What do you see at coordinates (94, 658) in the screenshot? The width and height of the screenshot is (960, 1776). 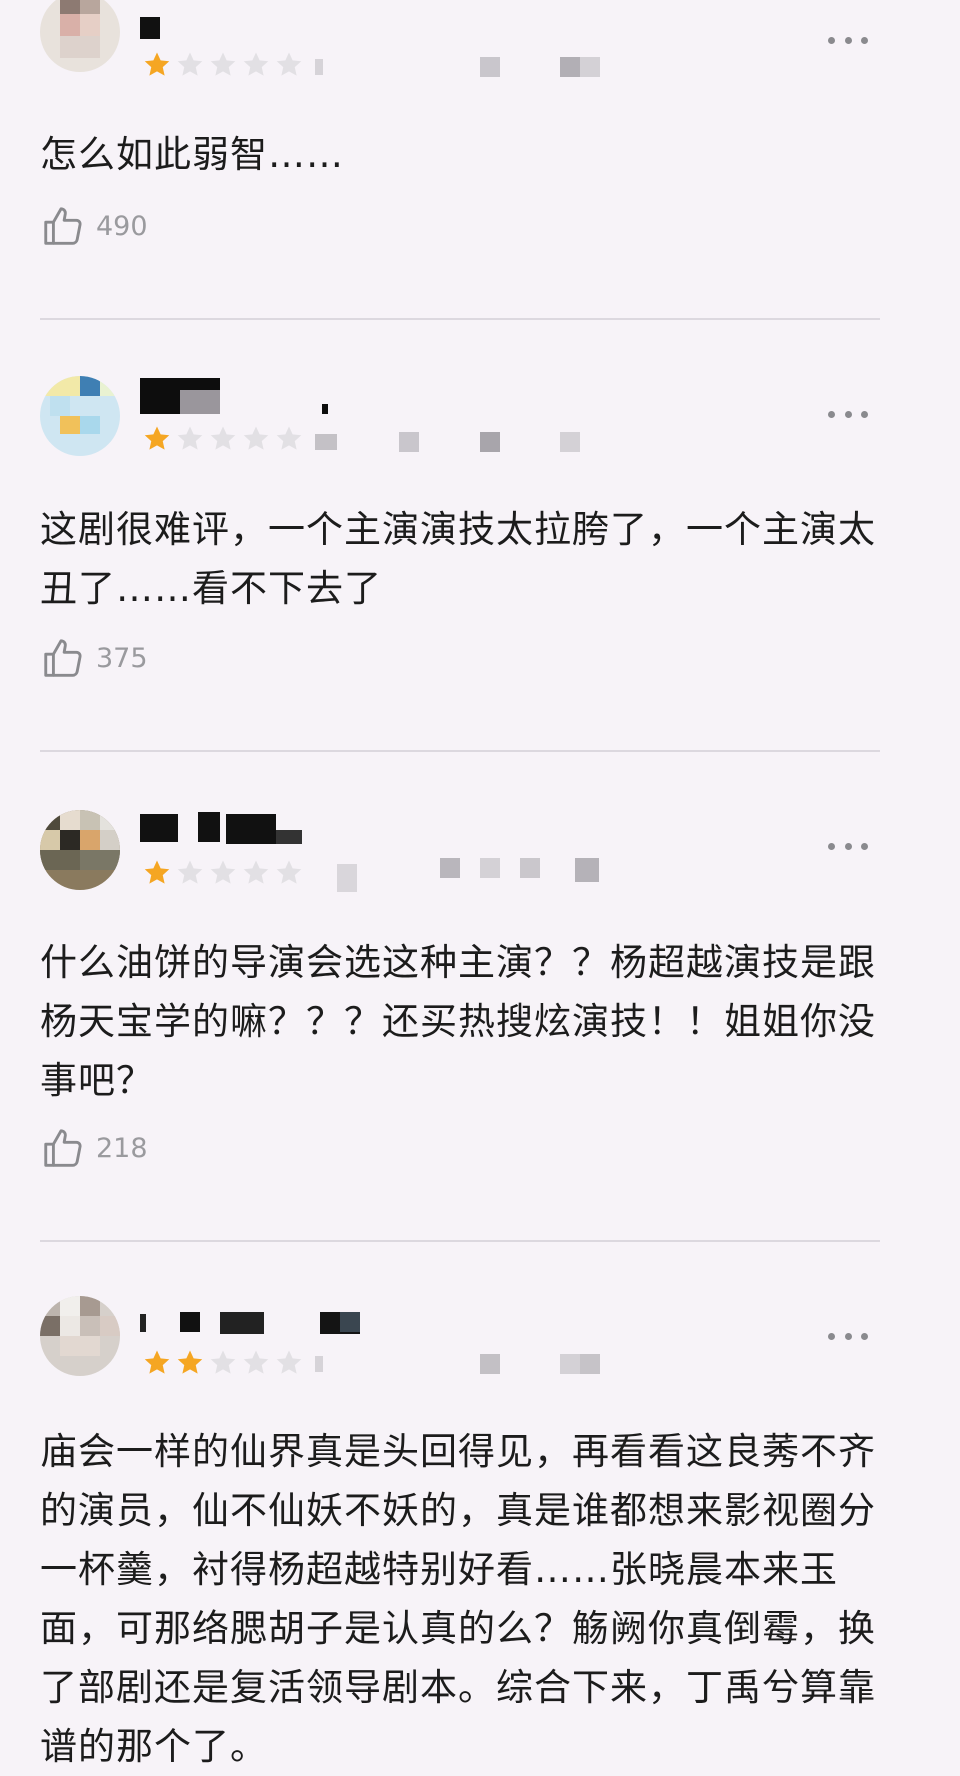 I see `like-button: 375` at bounding box center [94, 658].